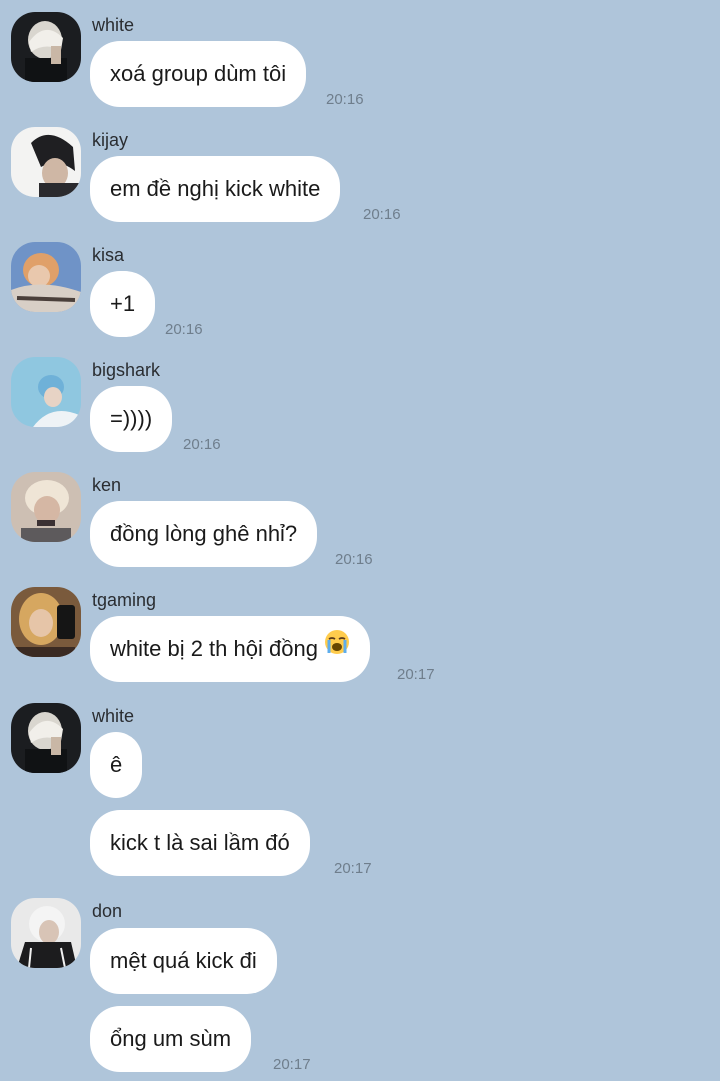 Image resolution: width=720 pixels, height=1081 pixels. I want to click on message-bubble: ổng um sùm, so click(171, 1039).